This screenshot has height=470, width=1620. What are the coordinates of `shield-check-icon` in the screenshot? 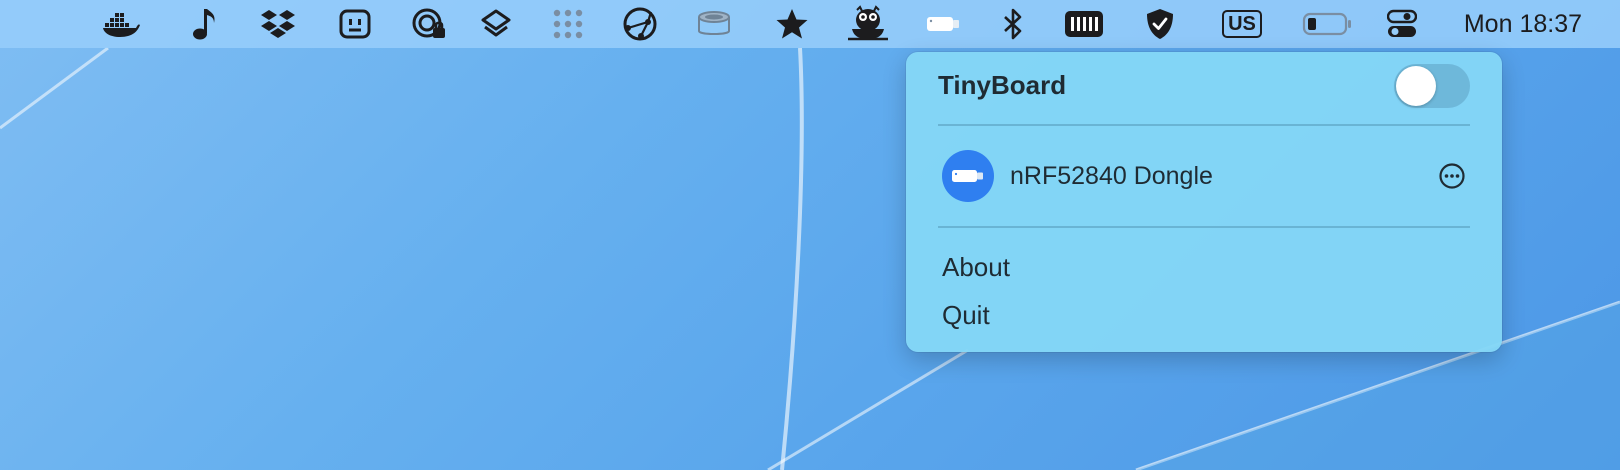 It's located at (1160, 24).